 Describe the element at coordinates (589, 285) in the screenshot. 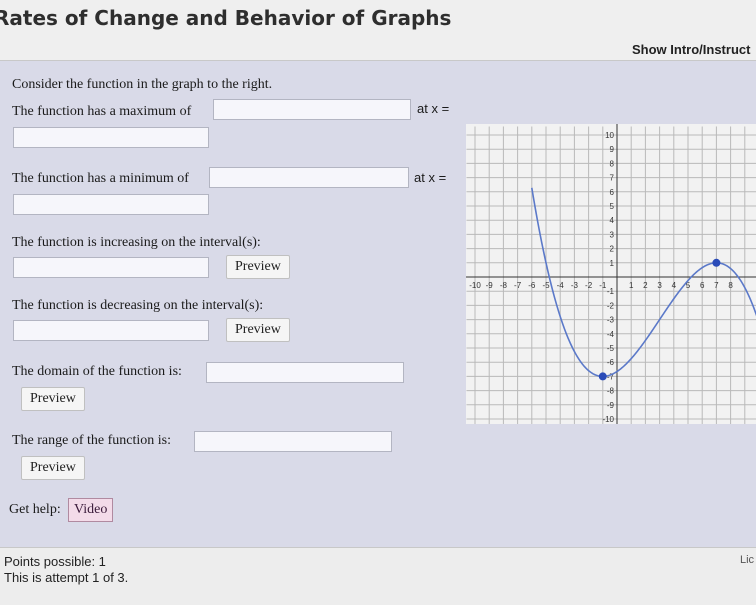

I see `x-tick-label: -2` at that location.